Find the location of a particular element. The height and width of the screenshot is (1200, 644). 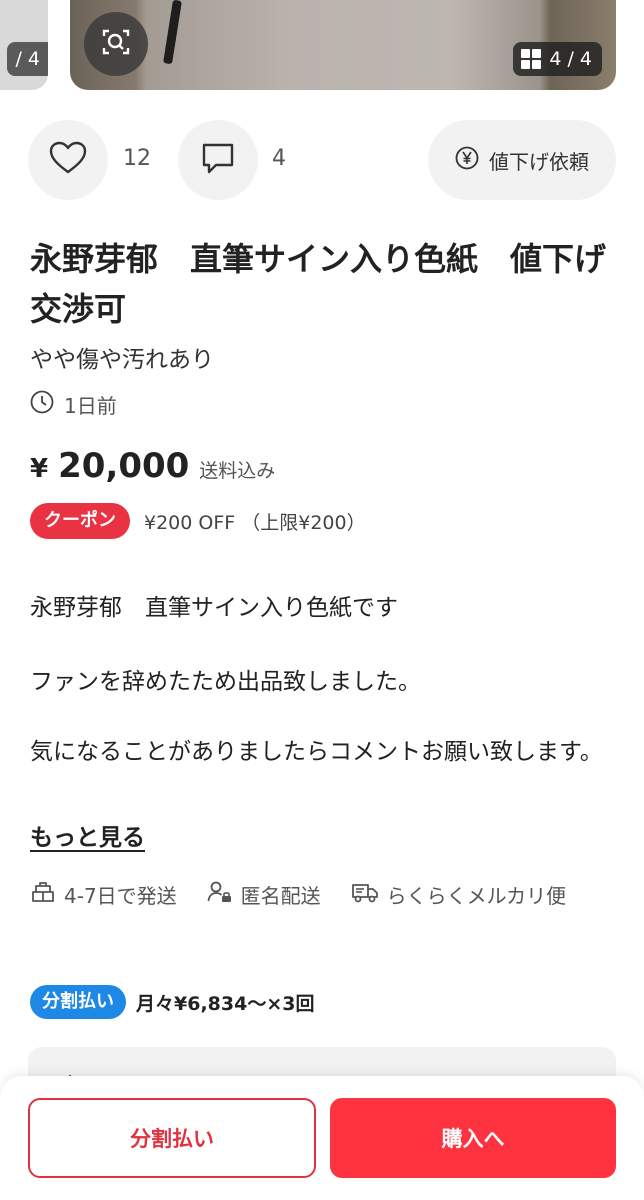

price-amount: 20,000 is located at coordinates (124, 466).